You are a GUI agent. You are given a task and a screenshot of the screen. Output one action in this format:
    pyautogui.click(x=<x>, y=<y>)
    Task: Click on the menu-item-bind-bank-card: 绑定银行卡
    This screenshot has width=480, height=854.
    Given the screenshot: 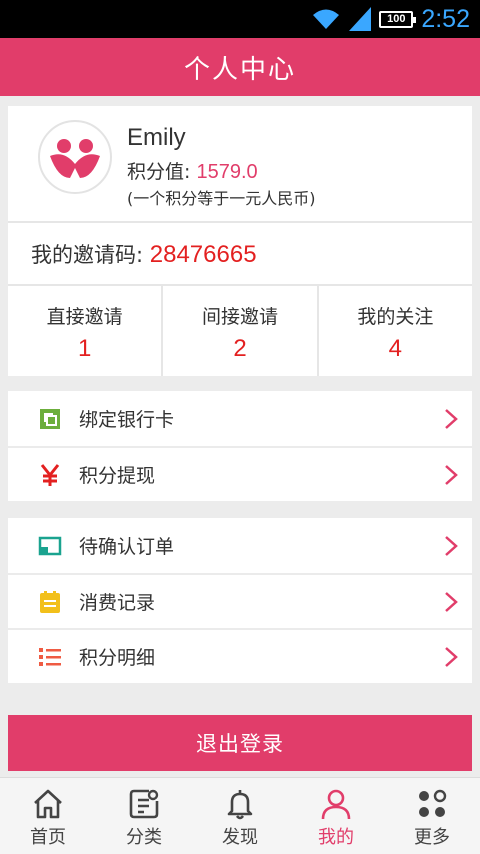 What is the action you would take?
    pyautogui.click(x=240, y=418)
    